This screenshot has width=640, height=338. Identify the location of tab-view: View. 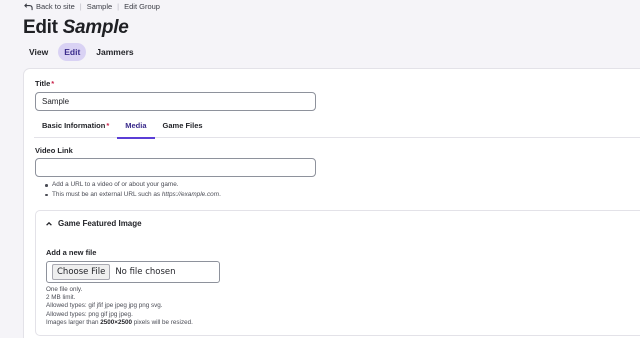
(38, 52).